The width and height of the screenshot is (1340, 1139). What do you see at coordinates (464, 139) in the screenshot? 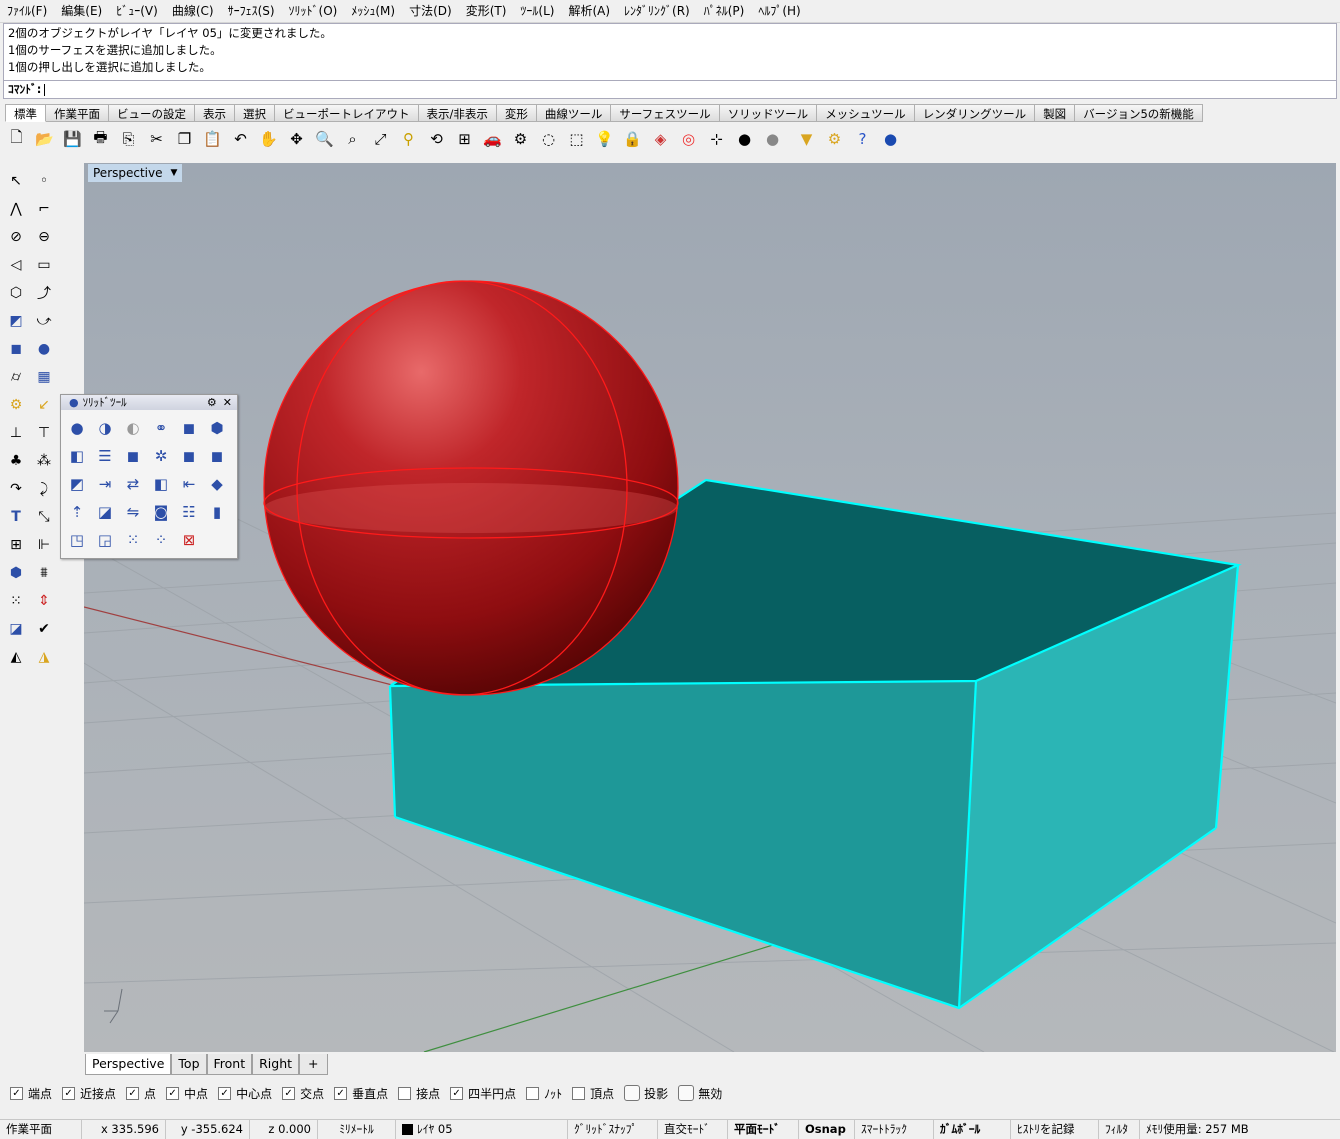
I see `four-views-icon: ⊞` at bounding box center [464, 139].